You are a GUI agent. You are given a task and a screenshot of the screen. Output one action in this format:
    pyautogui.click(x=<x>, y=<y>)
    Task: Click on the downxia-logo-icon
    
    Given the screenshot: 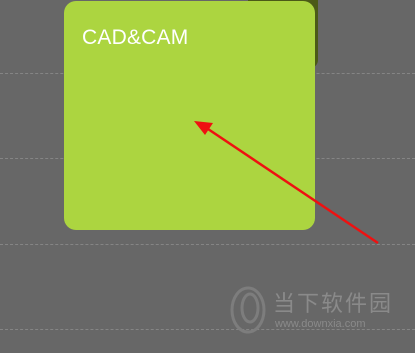 What is the action you would take?
    pyautogui.click(x=248, y=310)
    